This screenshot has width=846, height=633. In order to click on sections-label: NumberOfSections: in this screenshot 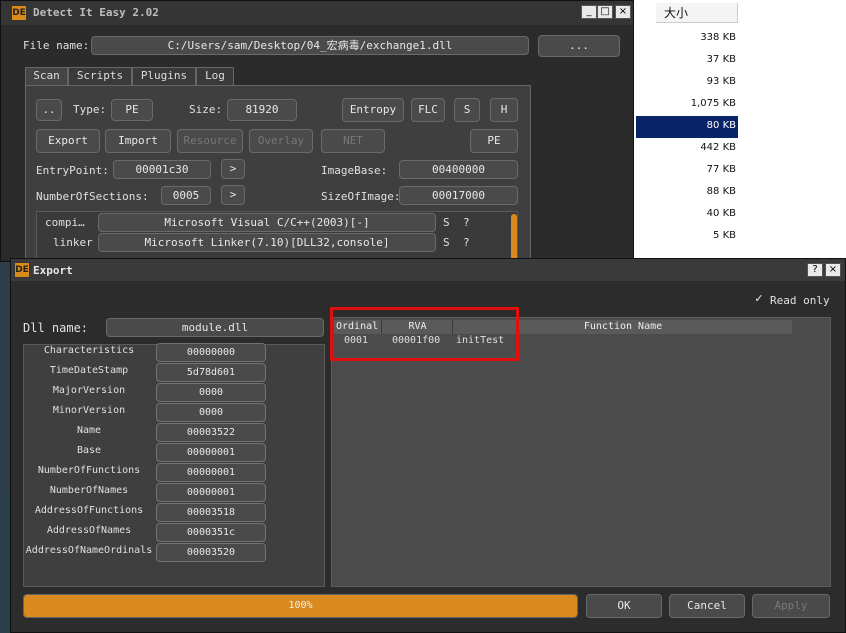, I will do `click(92, 196)`.